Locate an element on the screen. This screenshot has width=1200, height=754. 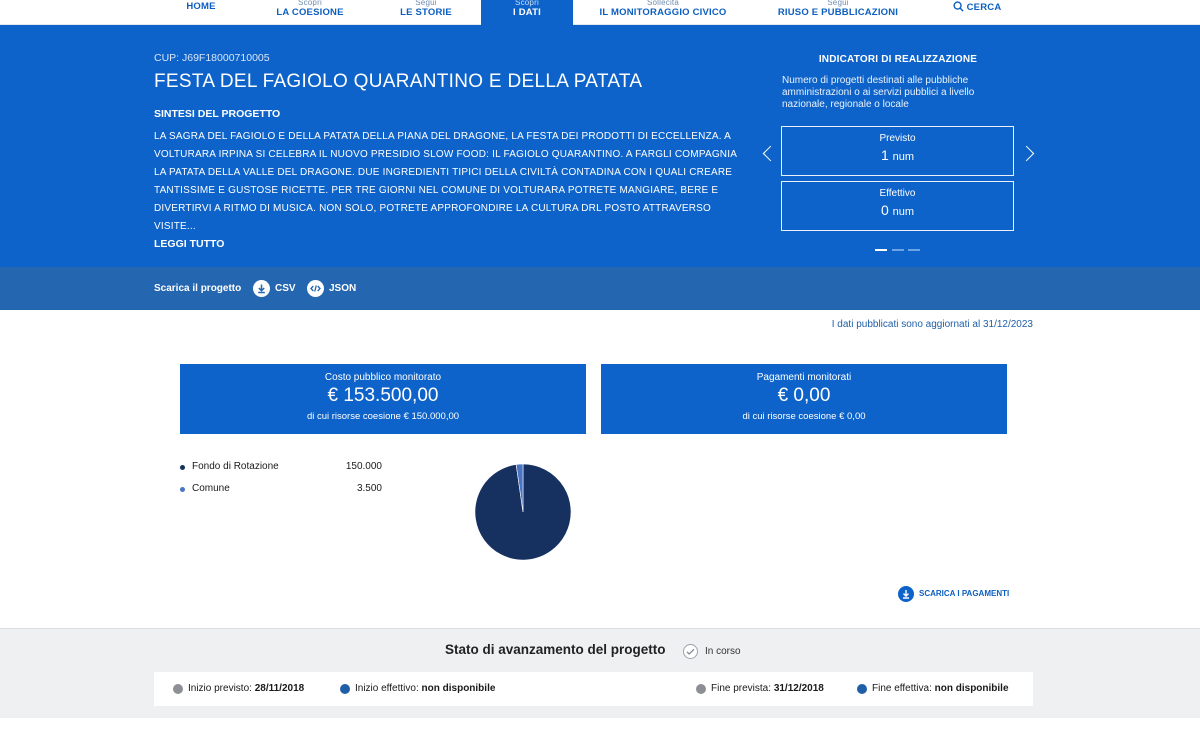
nav-item-i-dati: Scopri I DATI is located at coordinates (527, 12).